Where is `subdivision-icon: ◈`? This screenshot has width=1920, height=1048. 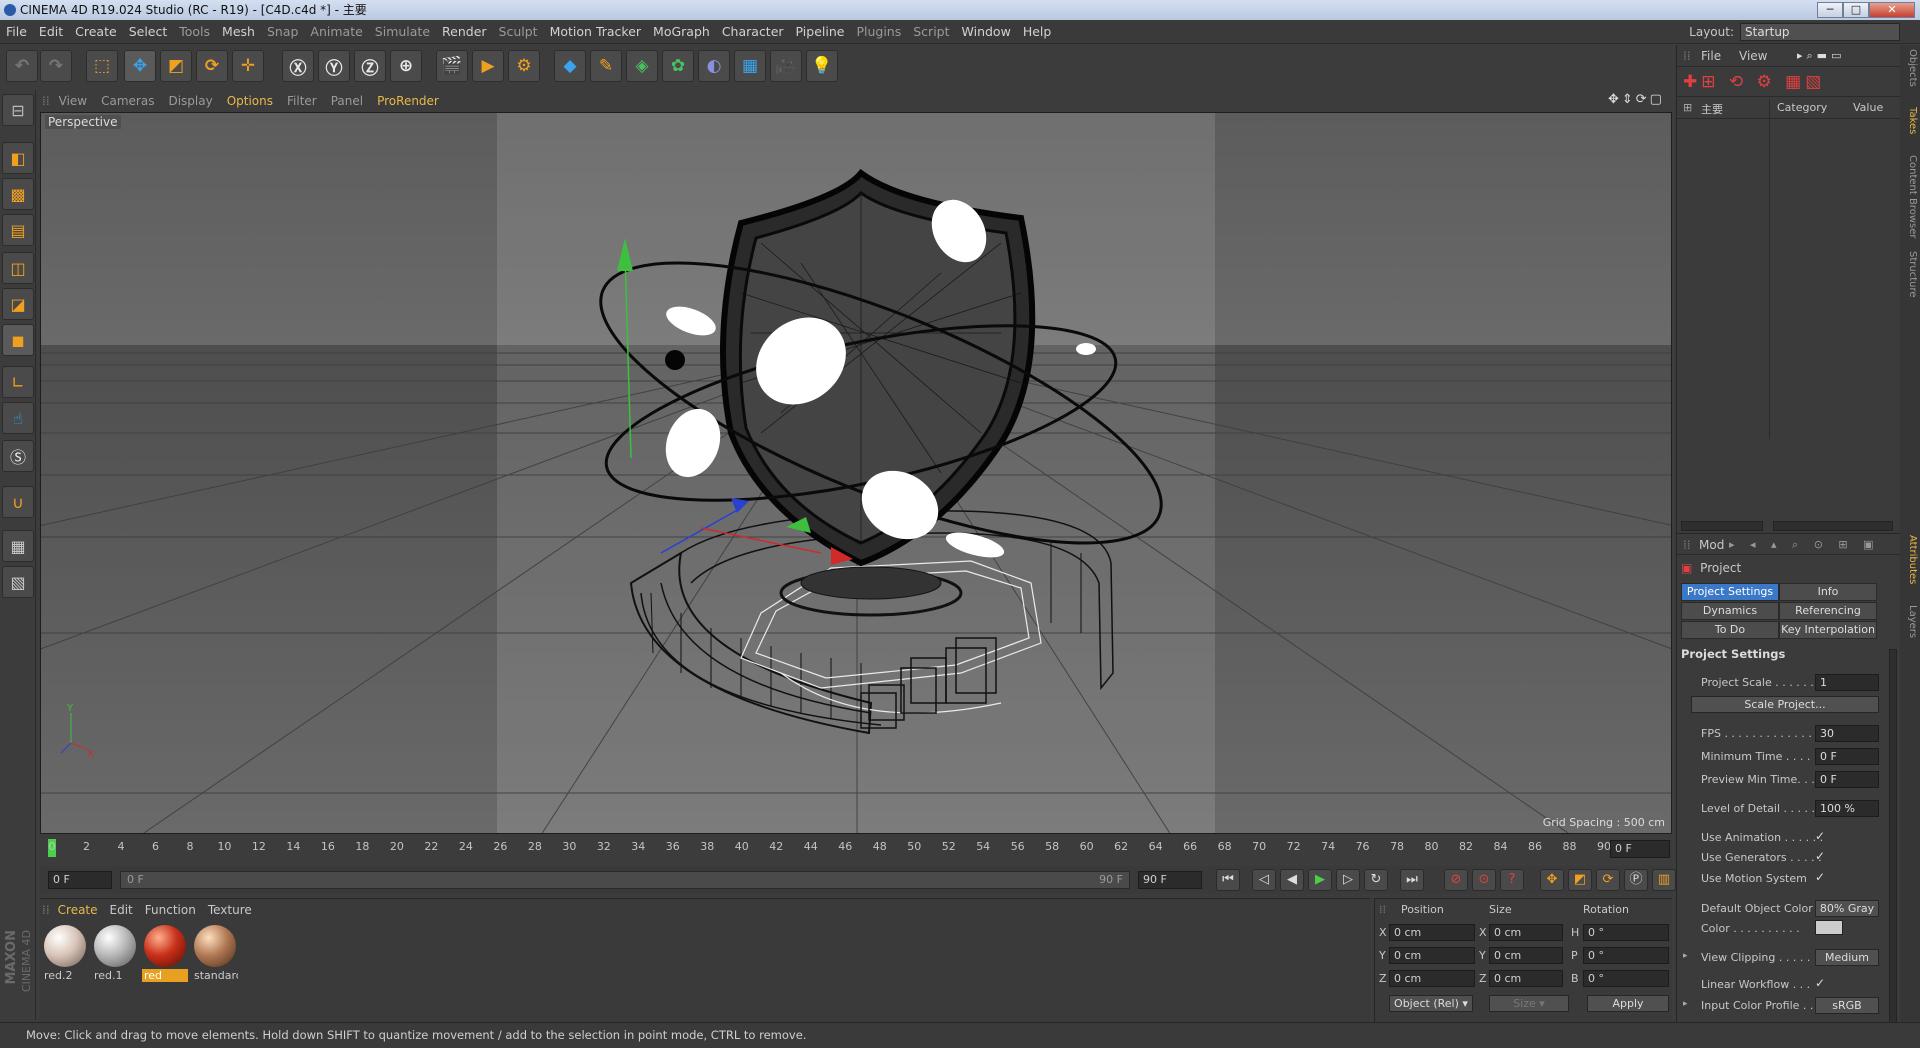 subdivision-icon: ◈ is located at coordinates (642, 66).